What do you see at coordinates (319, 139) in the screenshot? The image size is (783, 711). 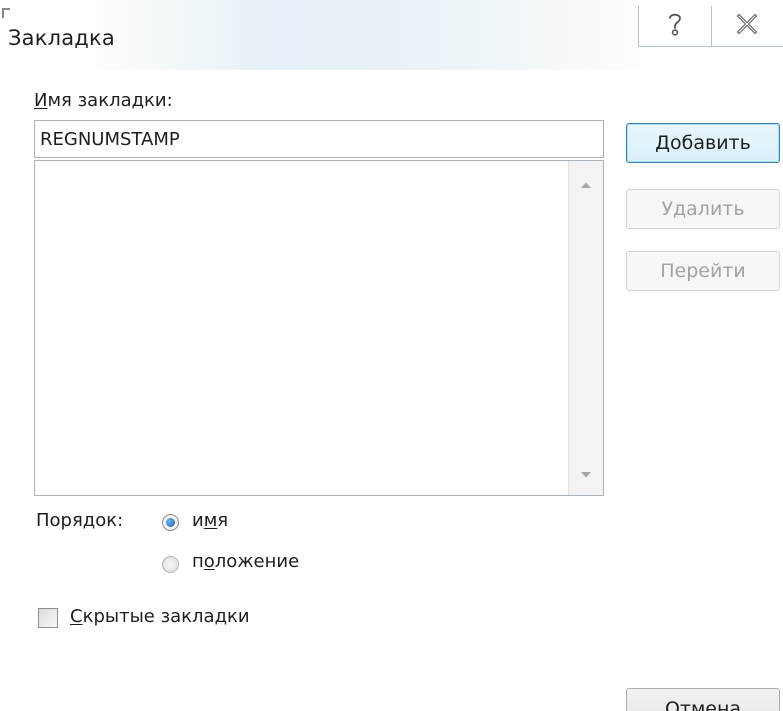 I see `bookmark-name-input` at bounding box center [319, 139].